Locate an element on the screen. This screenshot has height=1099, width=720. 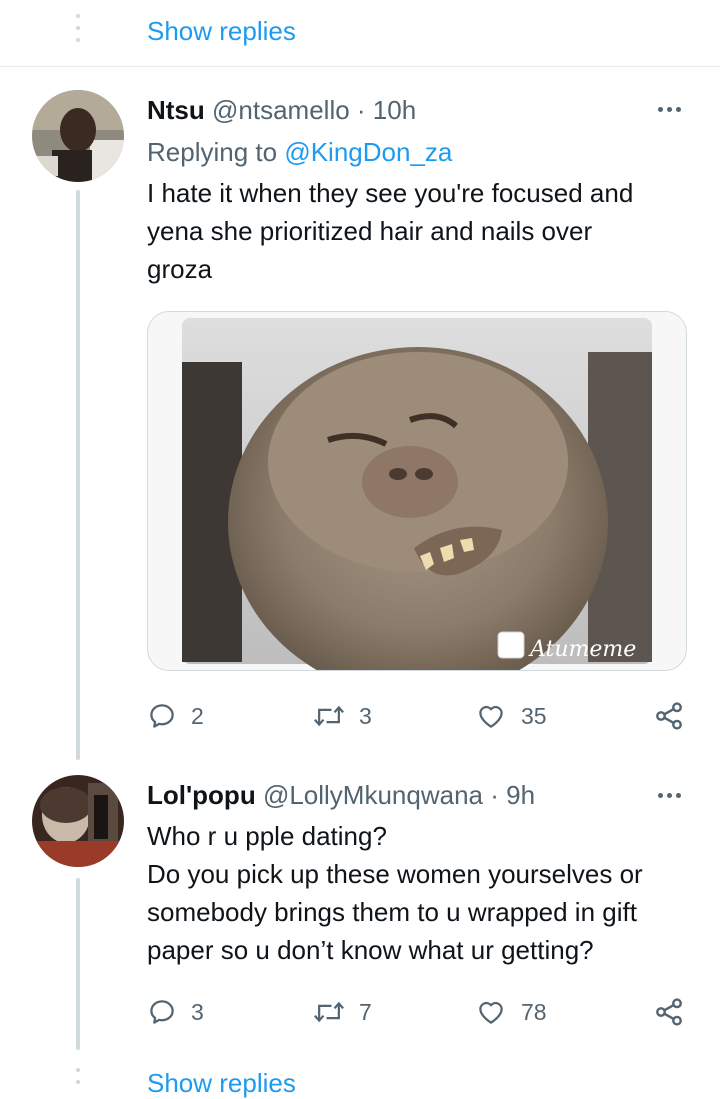
thread-dots-top is located at coordinates (78, 32).